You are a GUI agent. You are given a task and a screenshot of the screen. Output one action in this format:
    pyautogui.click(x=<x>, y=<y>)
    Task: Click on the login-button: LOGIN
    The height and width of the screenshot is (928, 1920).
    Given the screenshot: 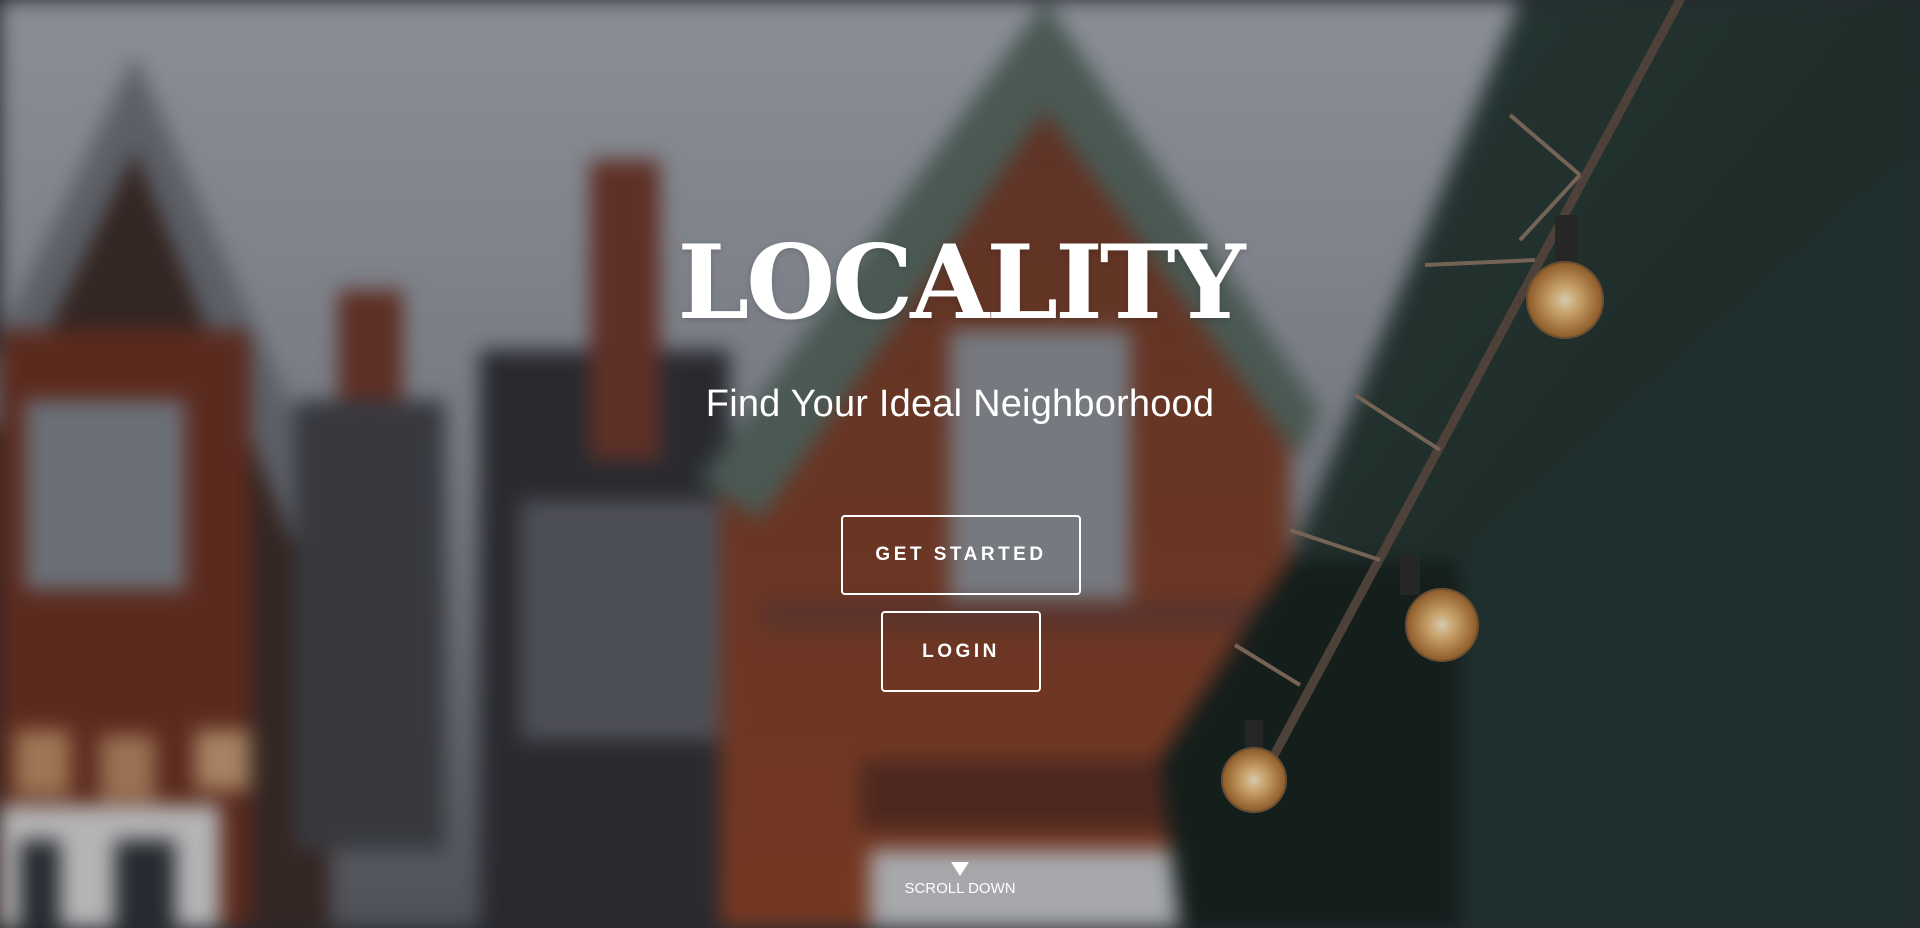 What is the action you would take?
    pyautogui.click(x=961, y=651)
    